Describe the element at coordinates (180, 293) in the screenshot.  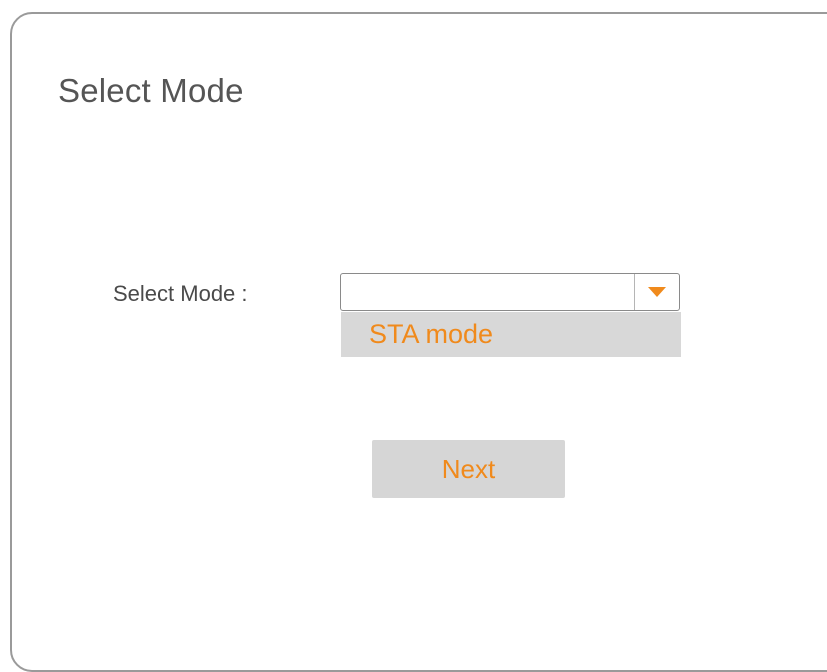
I see `select-mode-label: Select Mode :` at that location.